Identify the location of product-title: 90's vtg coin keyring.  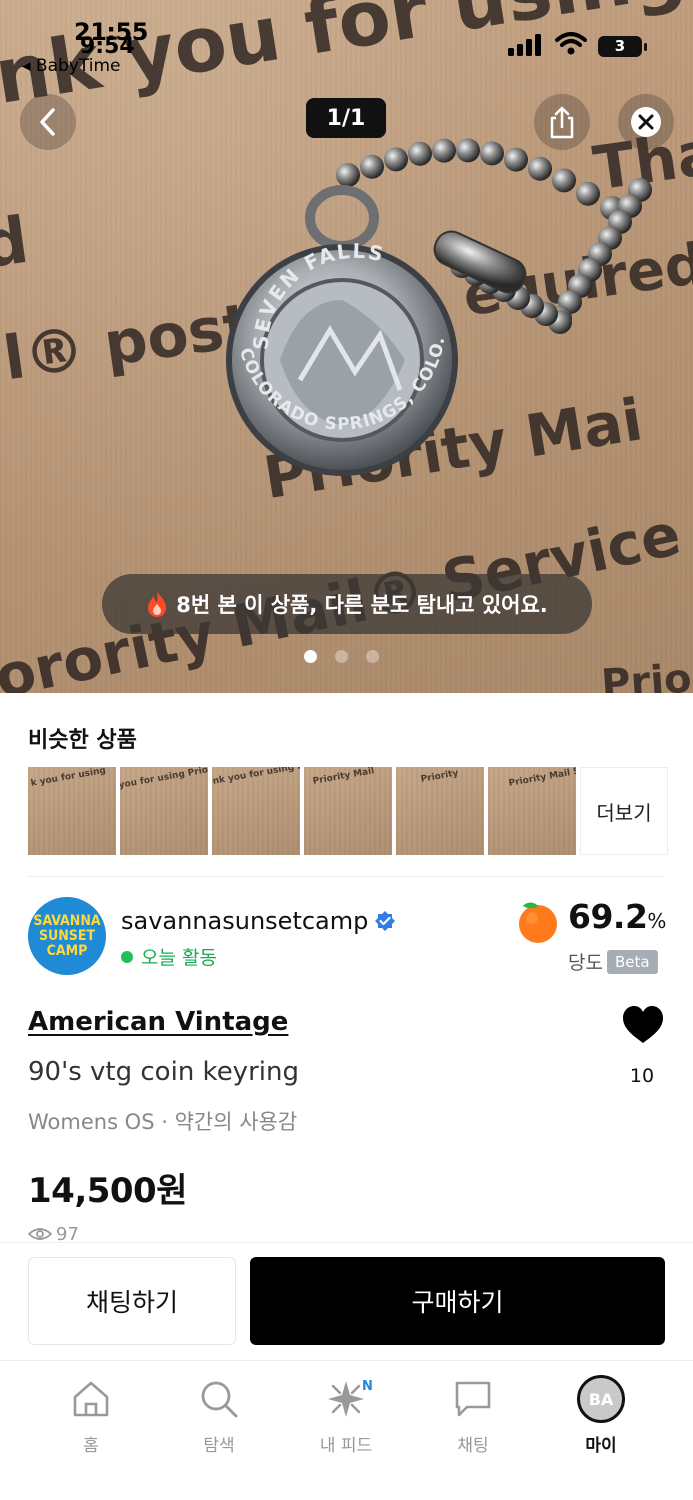
(163, 1072).